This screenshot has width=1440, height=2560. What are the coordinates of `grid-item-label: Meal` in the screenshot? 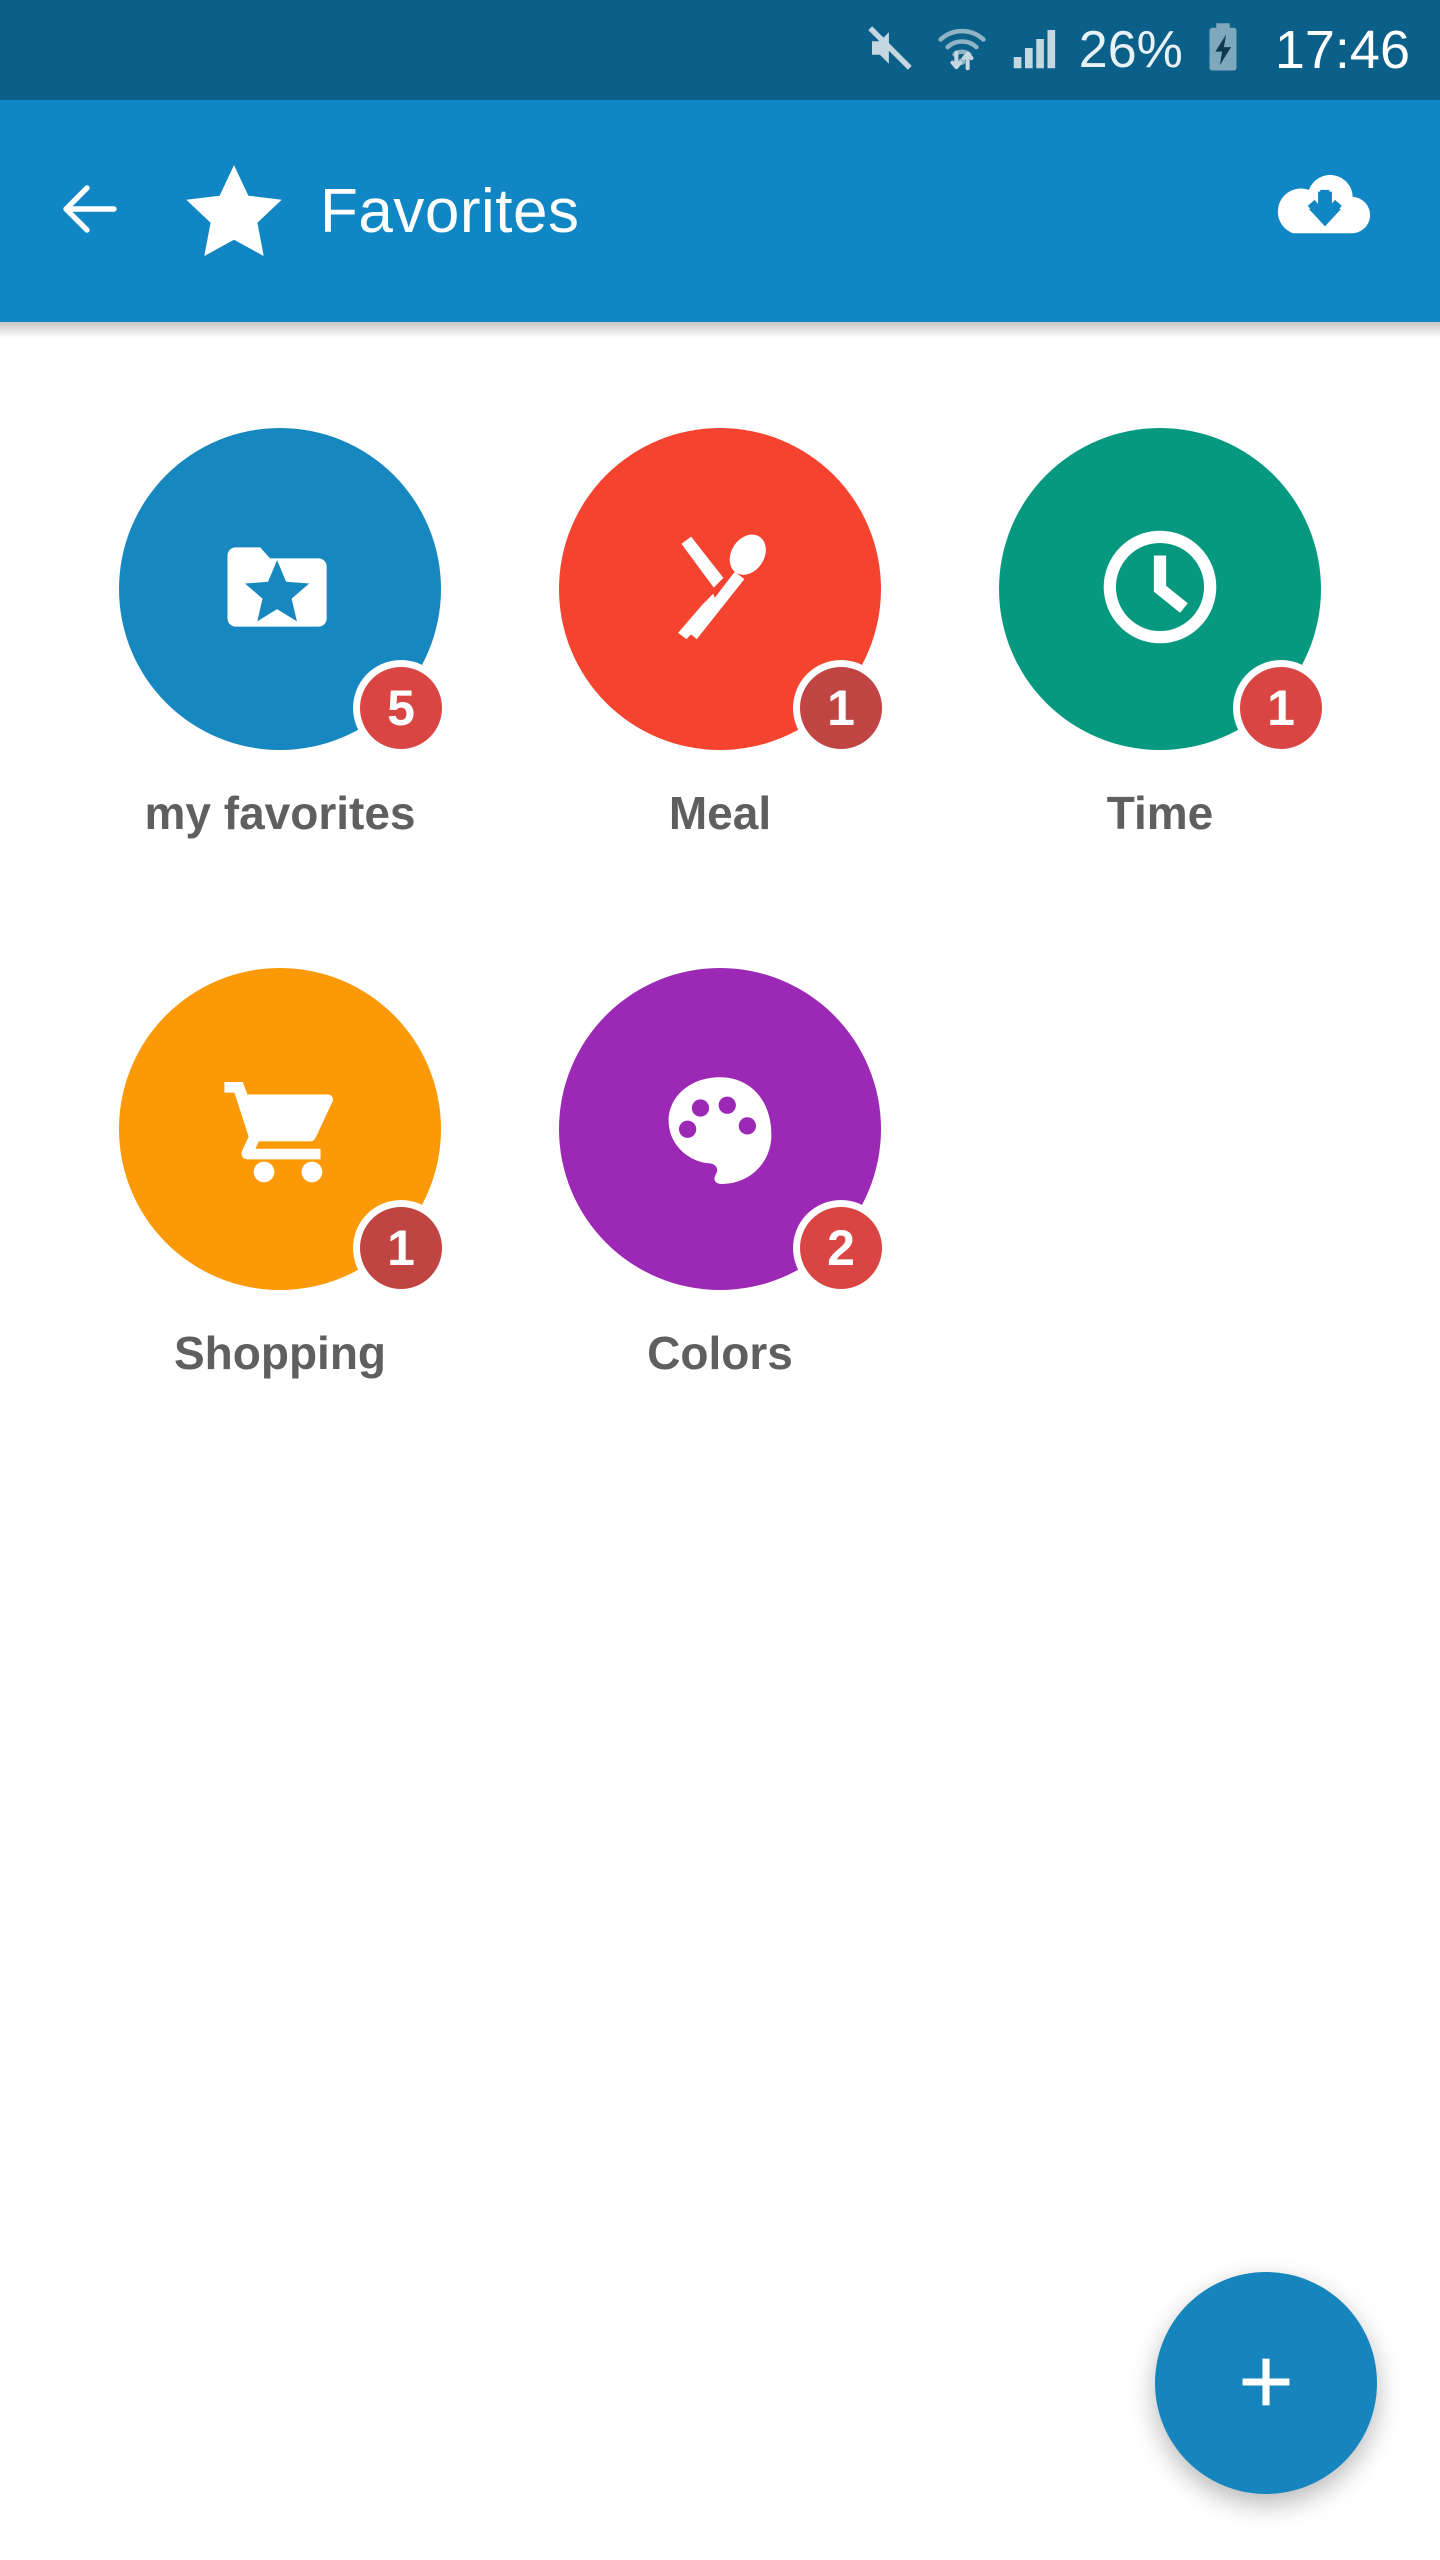 It's located at (720, 813).